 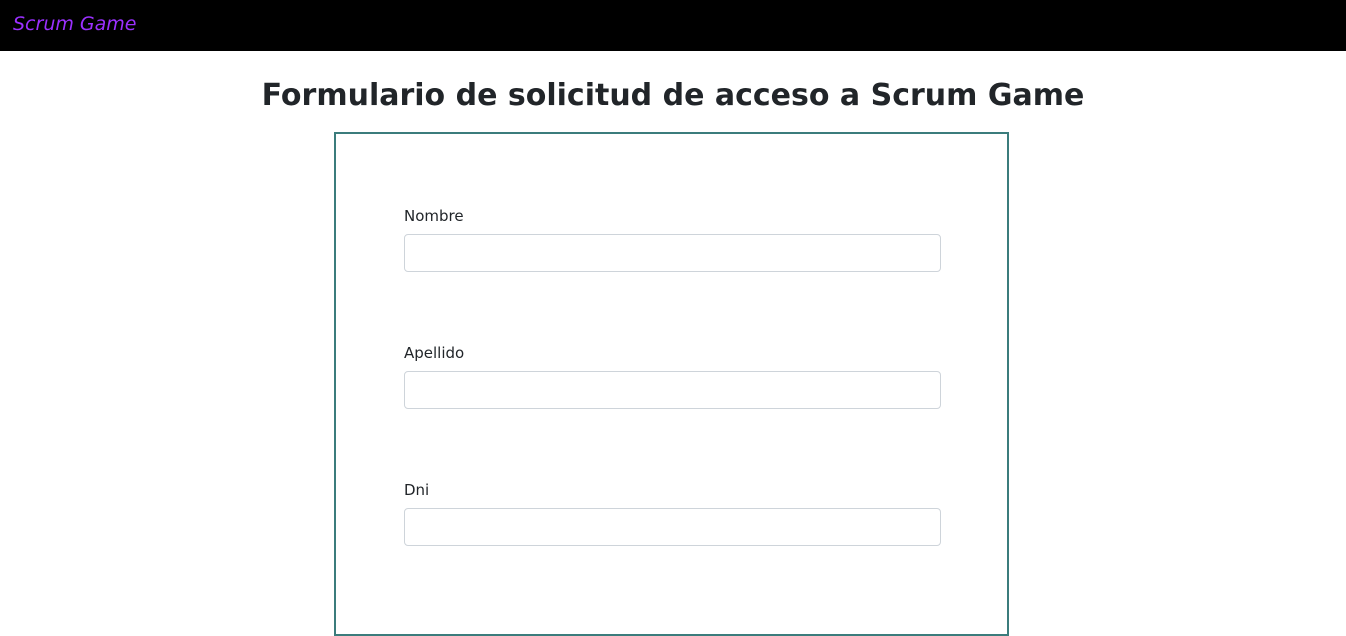 What do you see at coordinates (672, 390) in the screenshot?
I see `apellido-input` at bounding box center [672, 390].